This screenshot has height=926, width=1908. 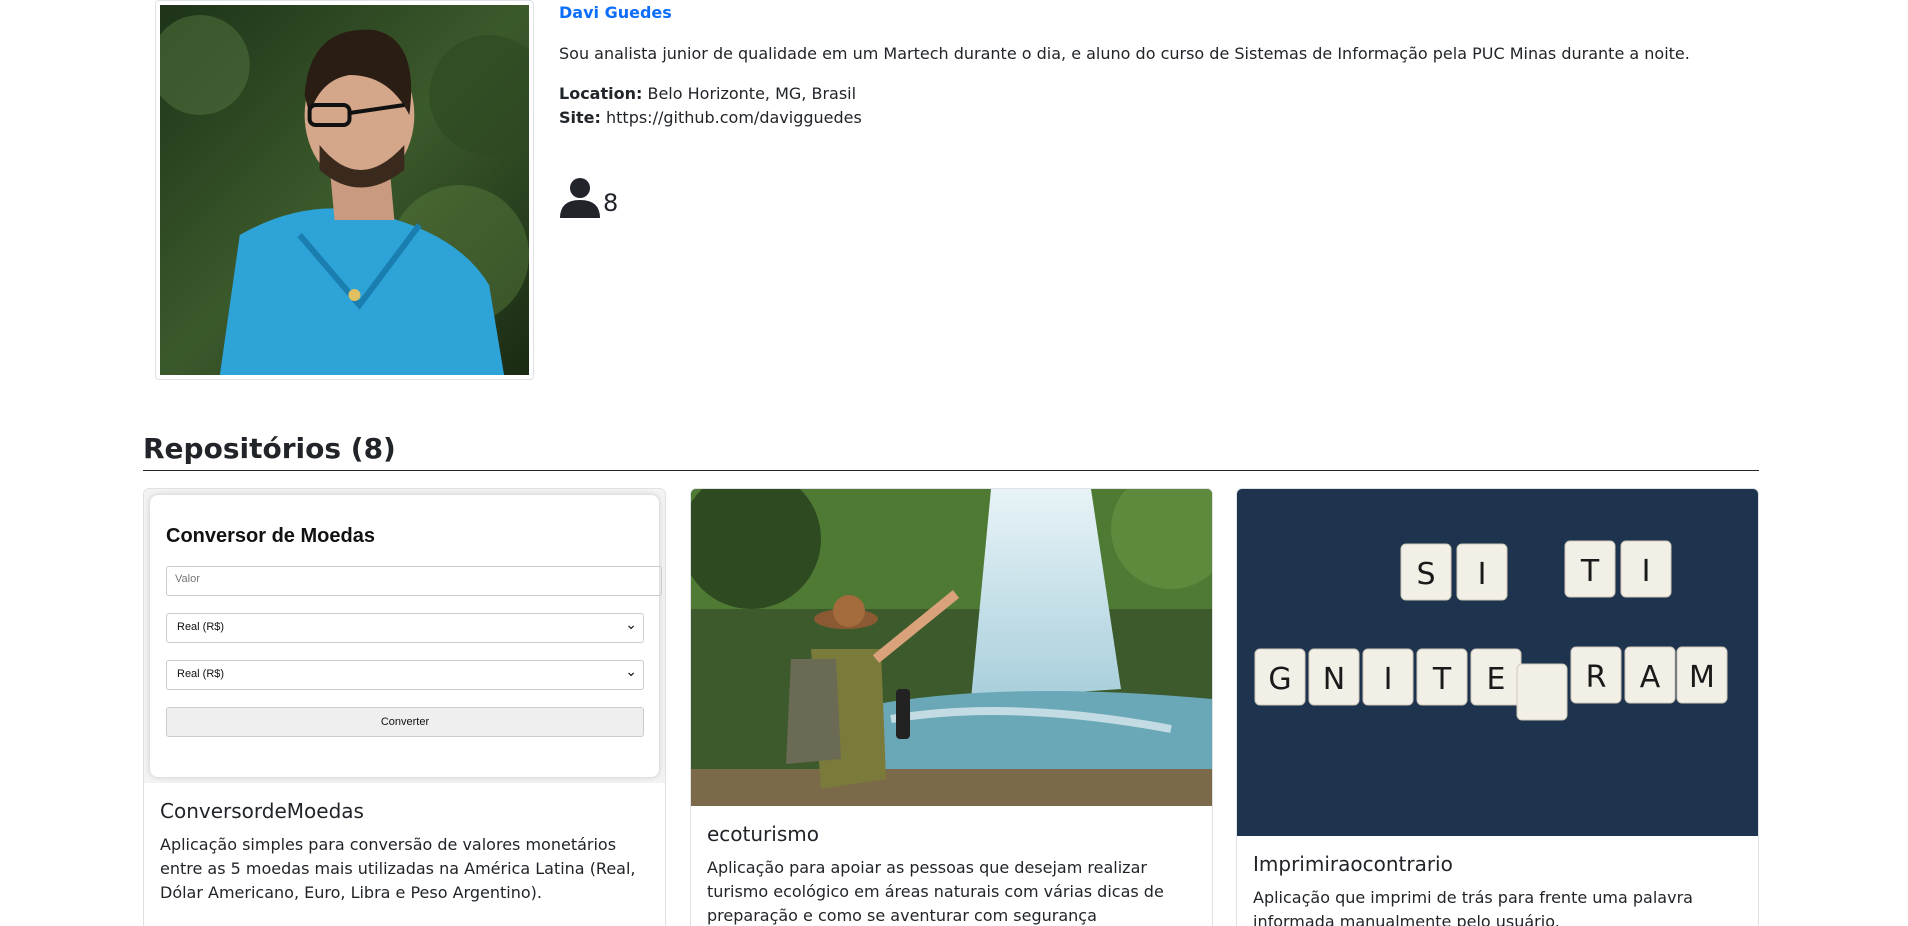 I want to click on repo-card-image, so click(x=951, y=647).